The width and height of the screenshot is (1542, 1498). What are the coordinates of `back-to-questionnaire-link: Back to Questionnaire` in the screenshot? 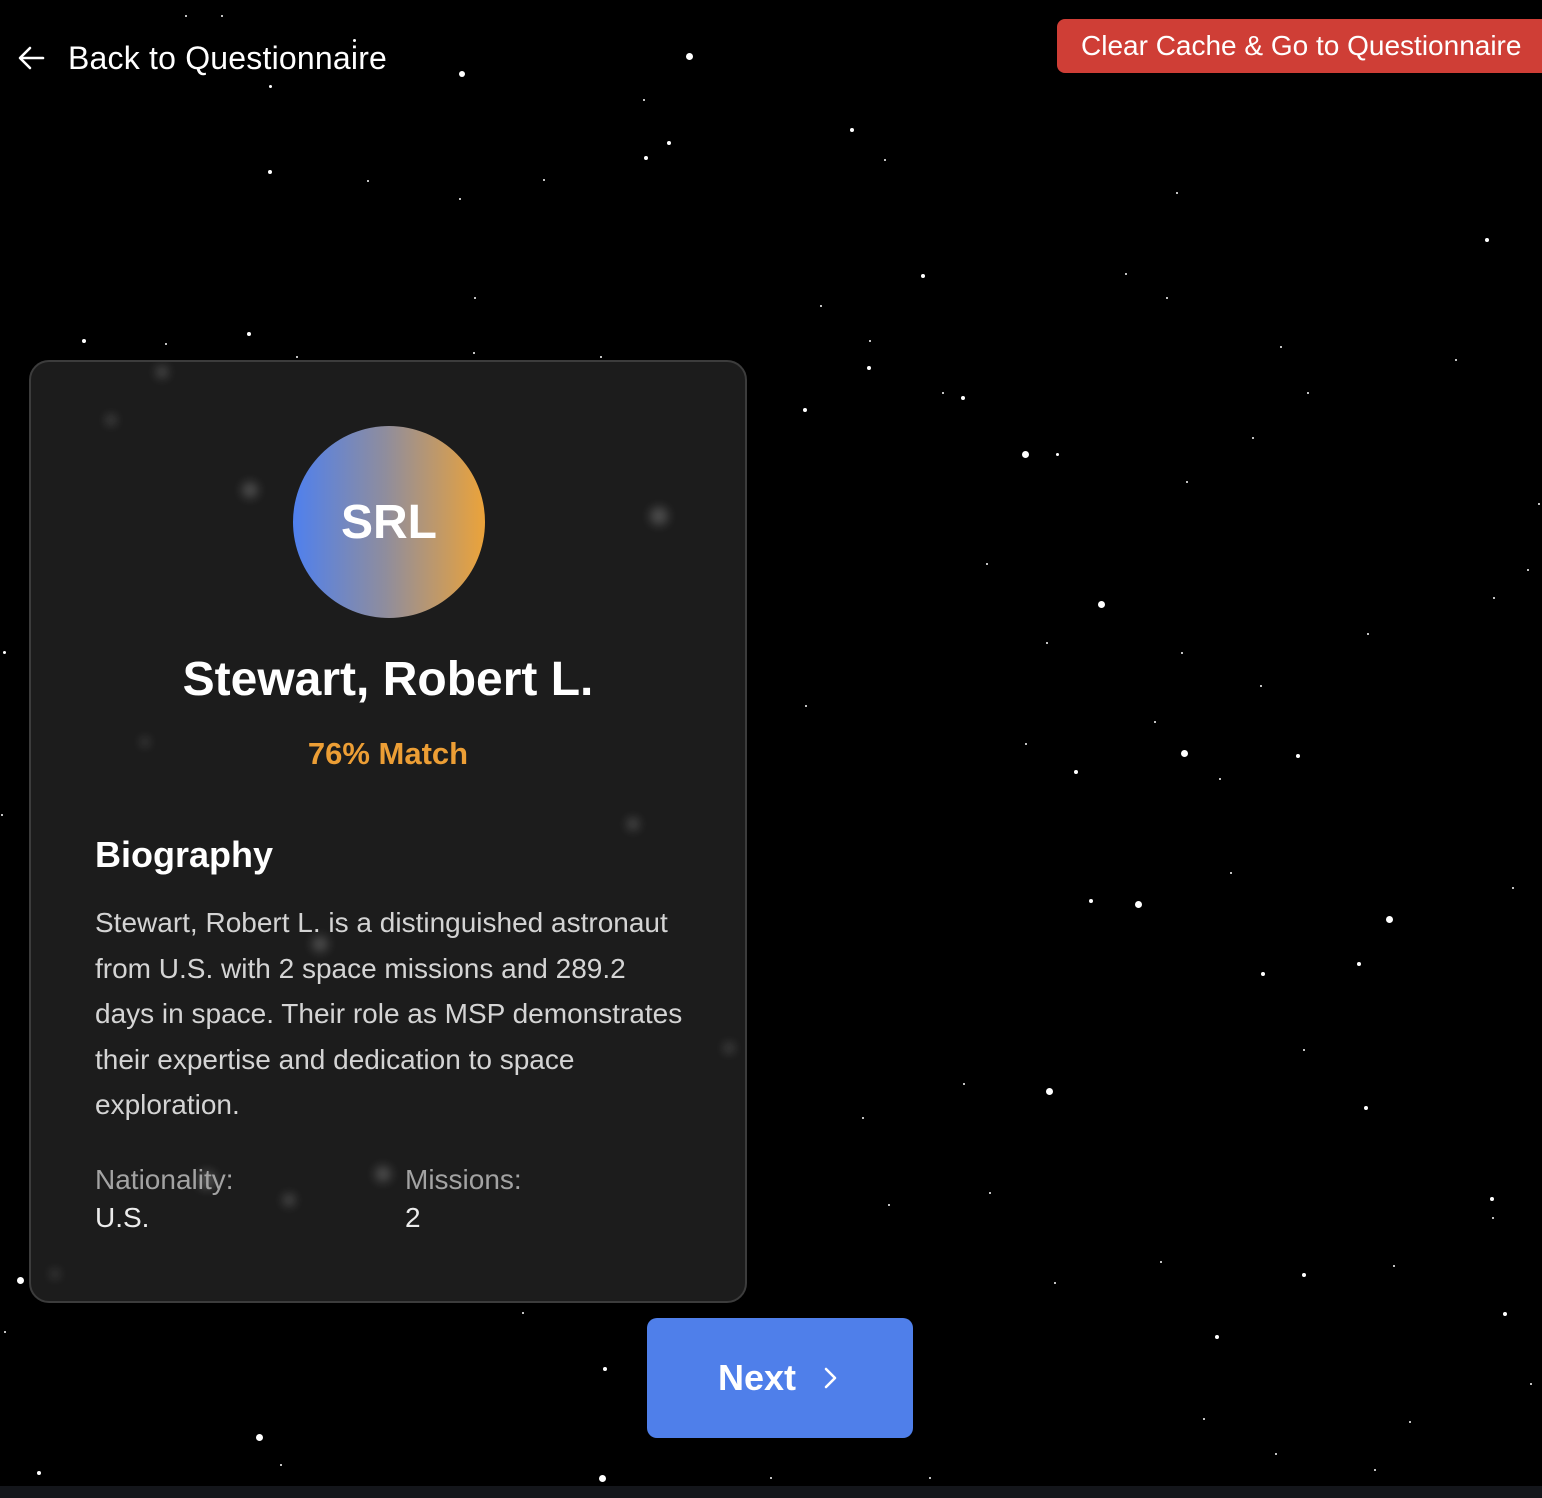 It's located at (201, 58).